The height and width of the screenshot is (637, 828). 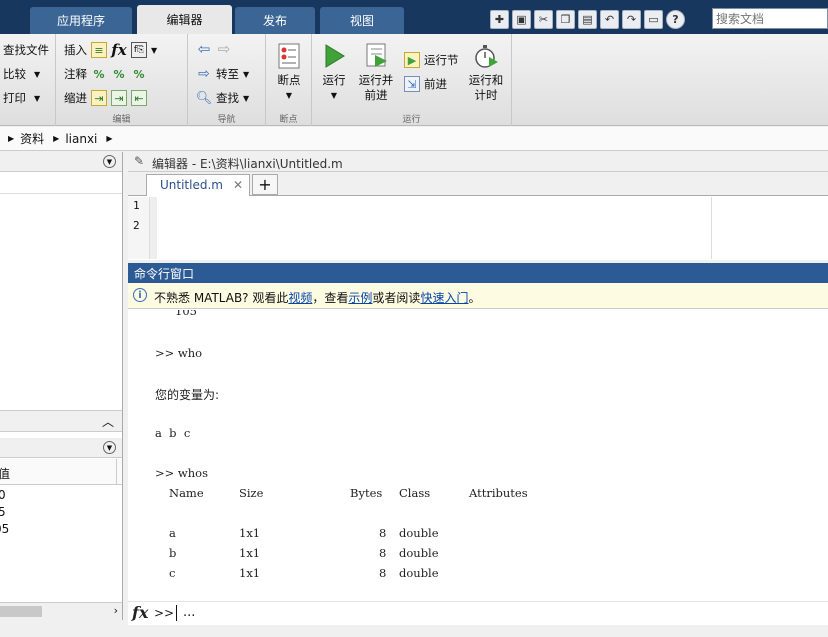 What do you see at coordinates (204, 49) in the screenshot?
I see `back-arrow-icon: ⇦` at bounding box center [204, 49].